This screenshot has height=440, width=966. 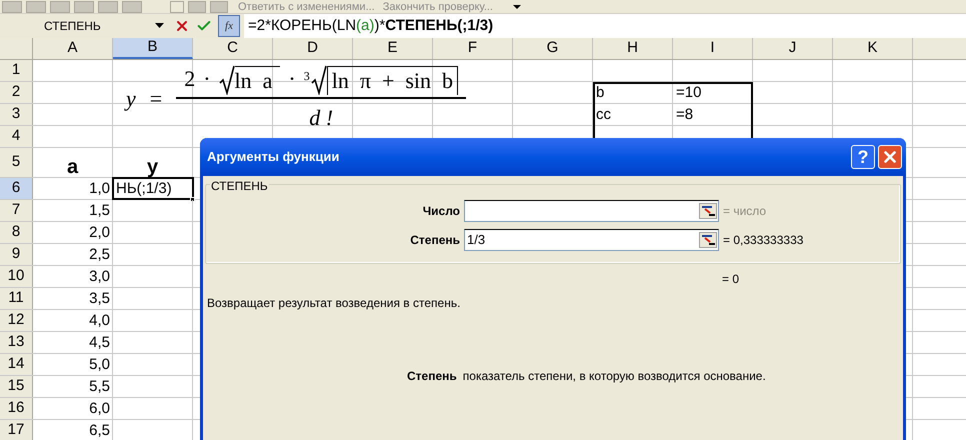 What do you see at coordinates (16, 386) in the screenshot?
I see `row-header: 15` at bounding box center [16, 386].